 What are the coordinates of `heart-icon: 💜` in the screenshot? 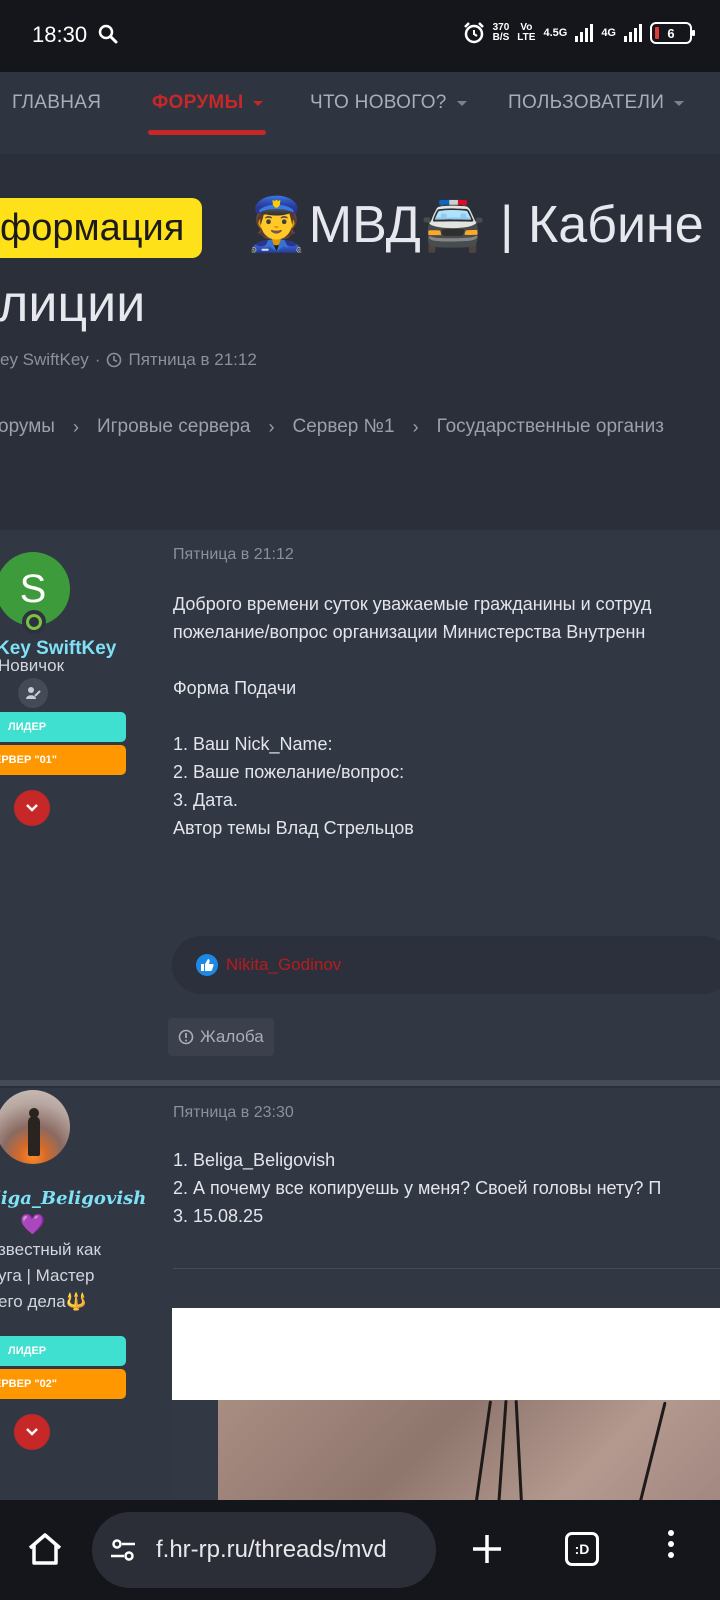 It's located at (32, 1225).